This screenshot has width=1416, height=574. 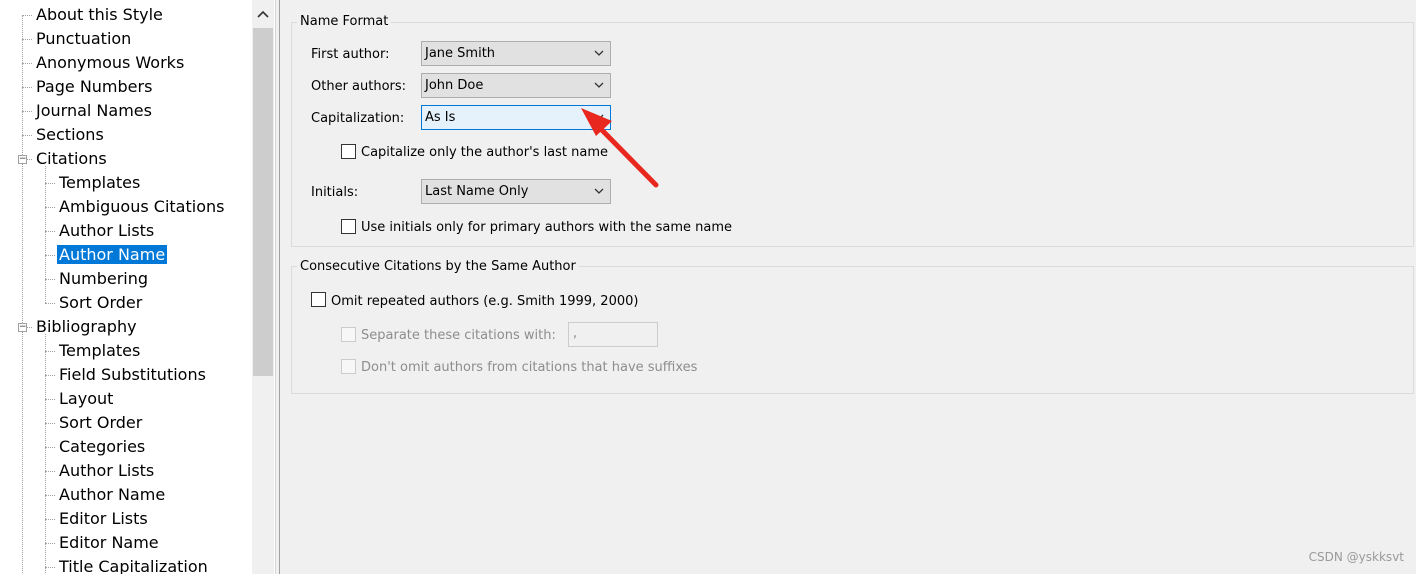 I want to click on tree-item: Categories, so click(x=102, y=447).